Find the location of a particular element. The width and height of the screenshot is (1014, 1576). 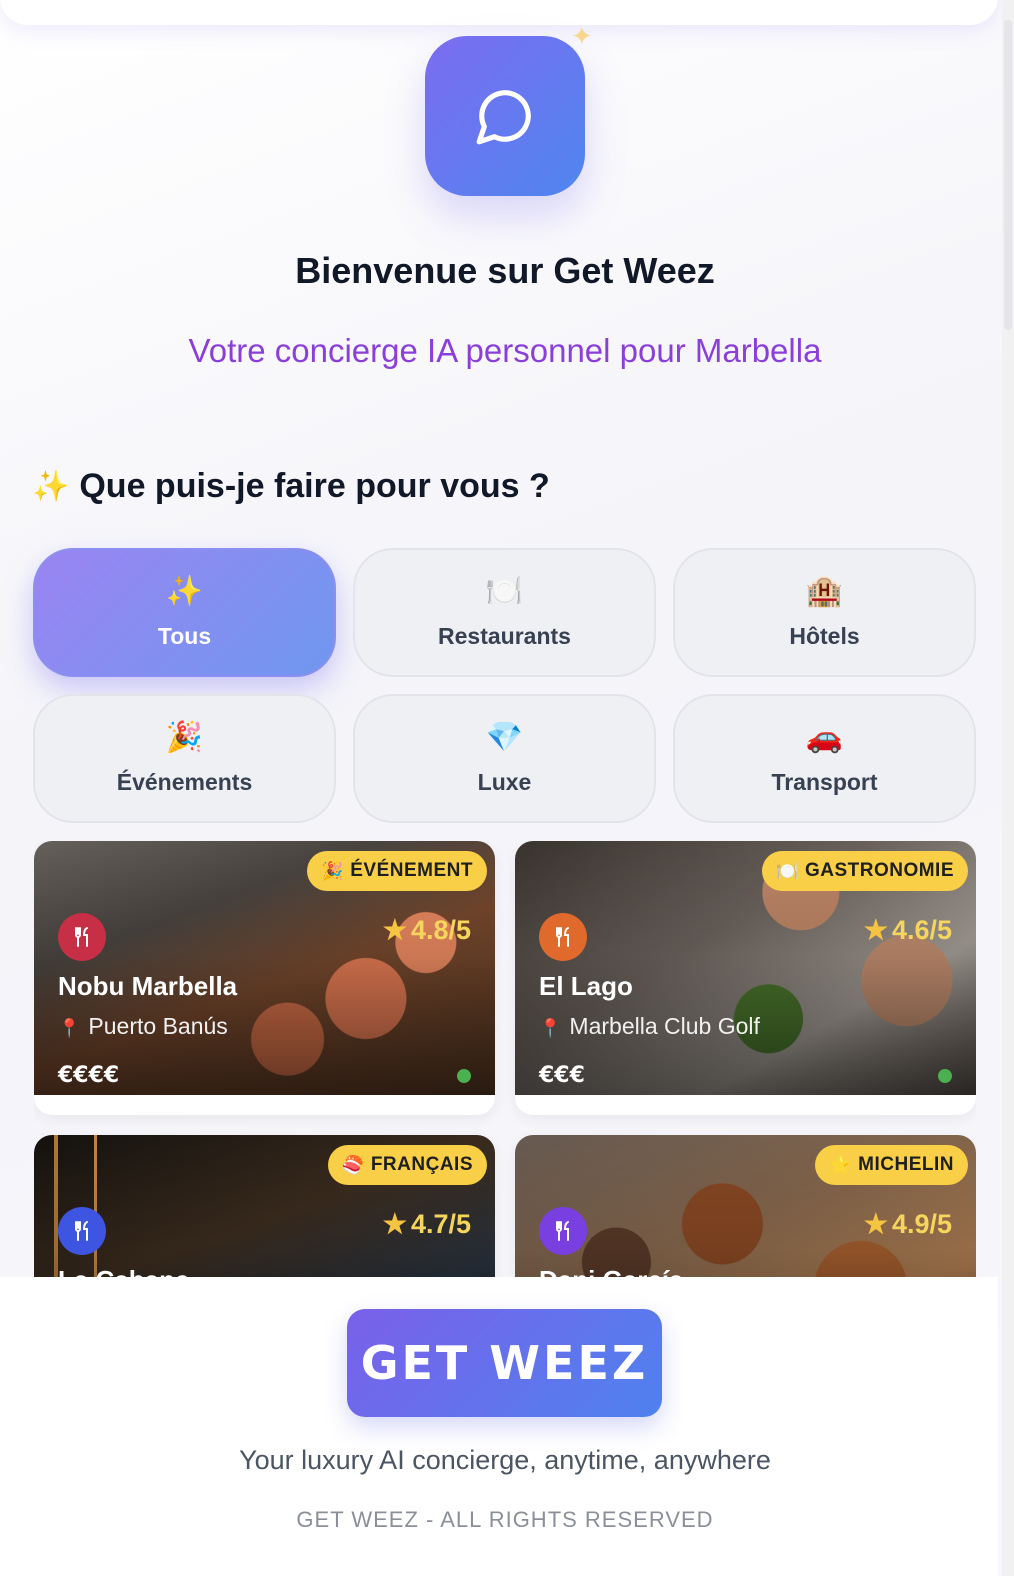

rating: ★ 4.9/5 is located at coordinates (908, 1224).